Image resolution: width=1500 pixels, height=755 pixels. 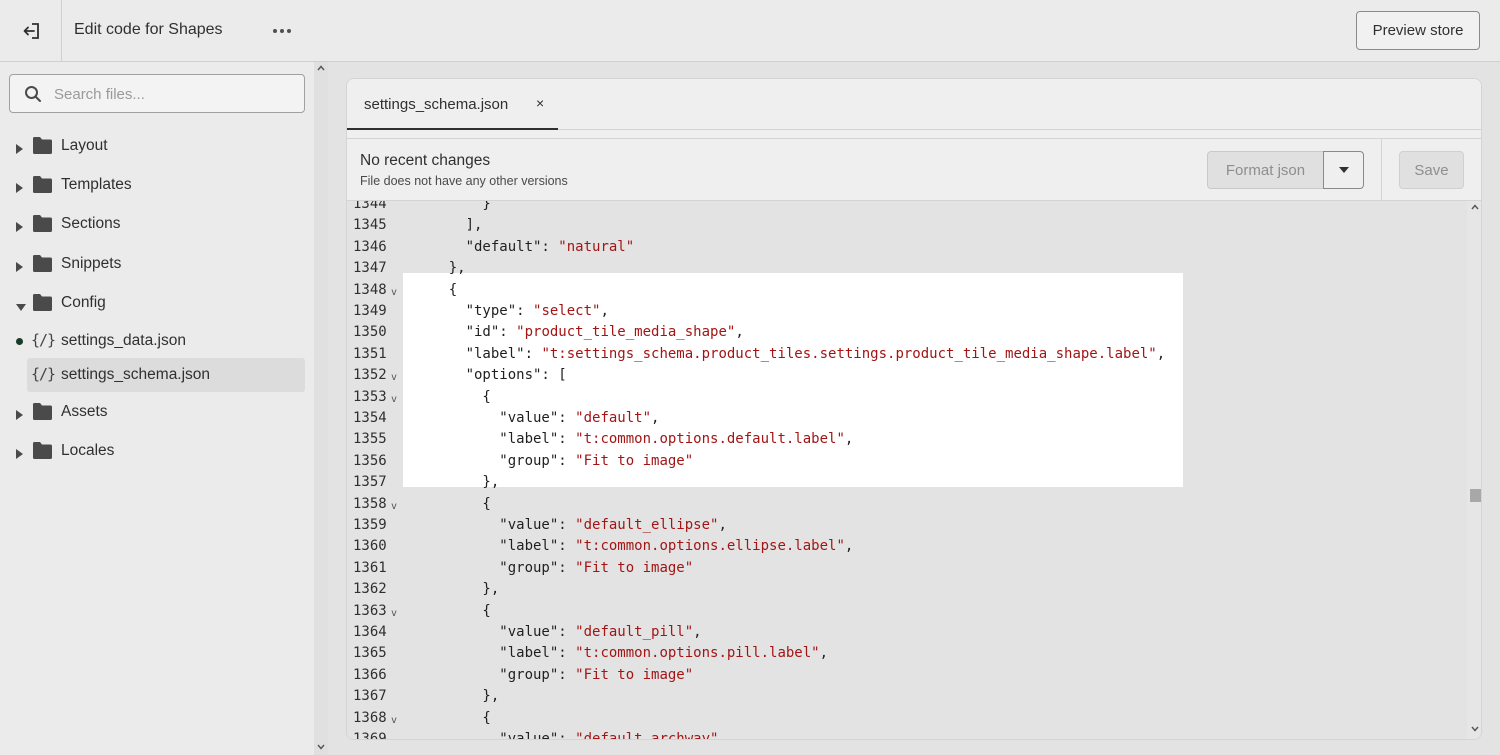 What do you see at coordinates (907, 504) in the screenshot?
I see `code-line: 1358 v {` at bounding box center [907, 504].